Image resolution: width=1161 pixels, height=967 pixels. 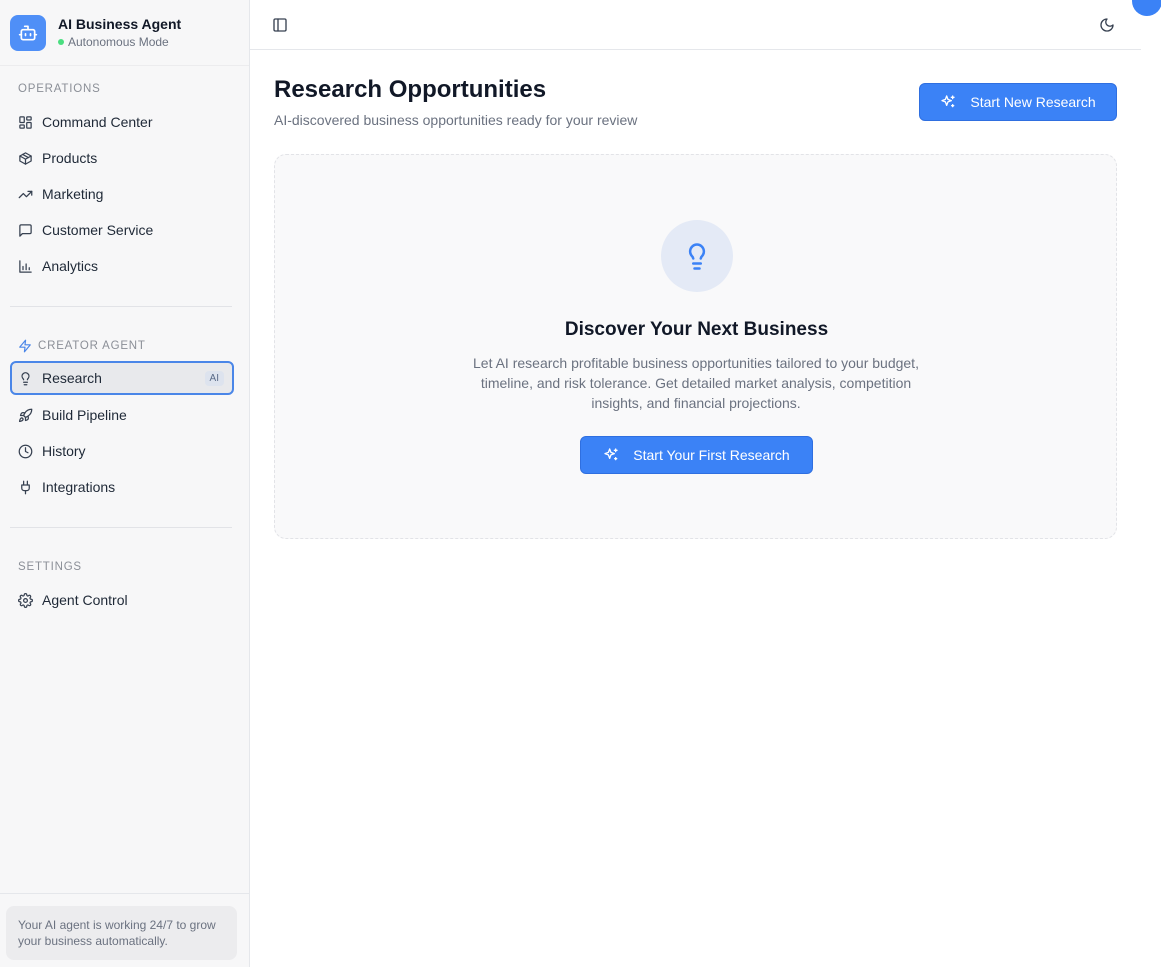 I want to click on plug-icon, so click(x=25, y=487).